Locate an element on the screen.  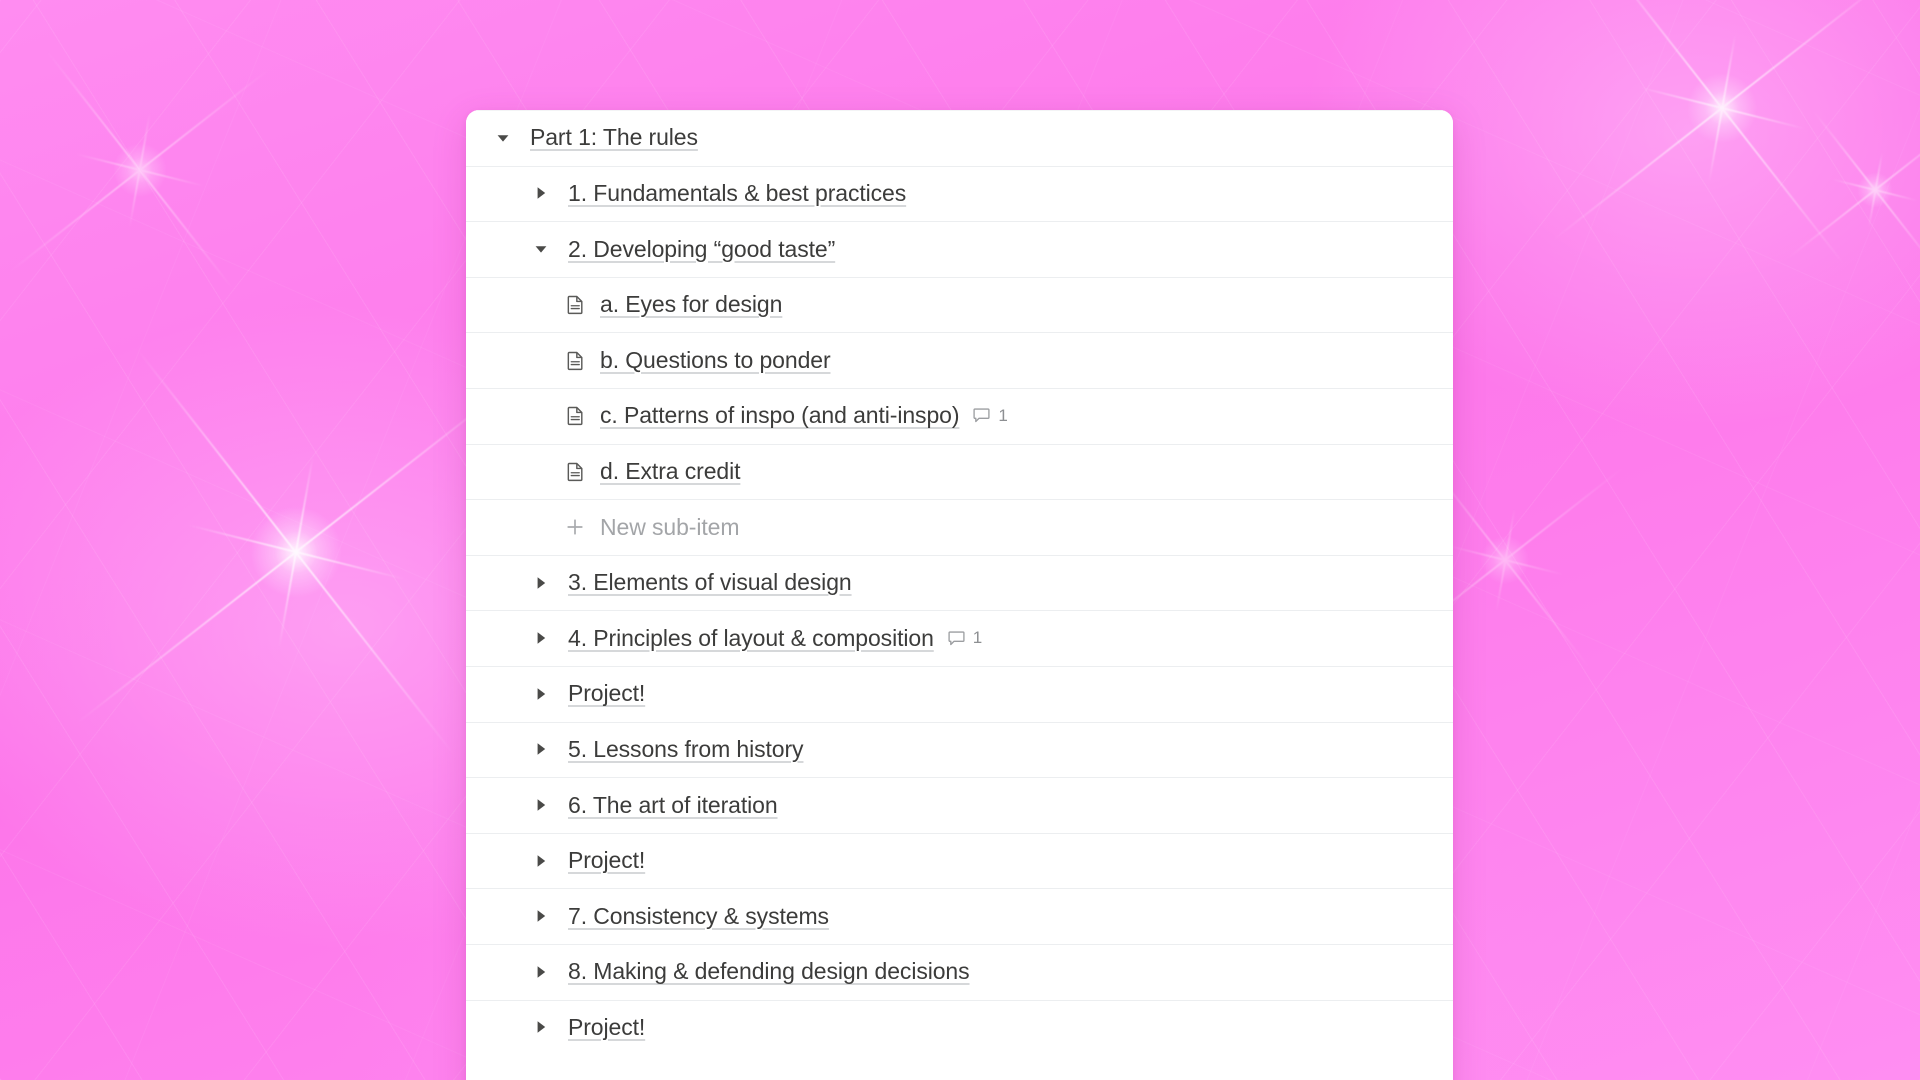
outline-row: 3. Elements of visual design is located at coordinates (959, 582).